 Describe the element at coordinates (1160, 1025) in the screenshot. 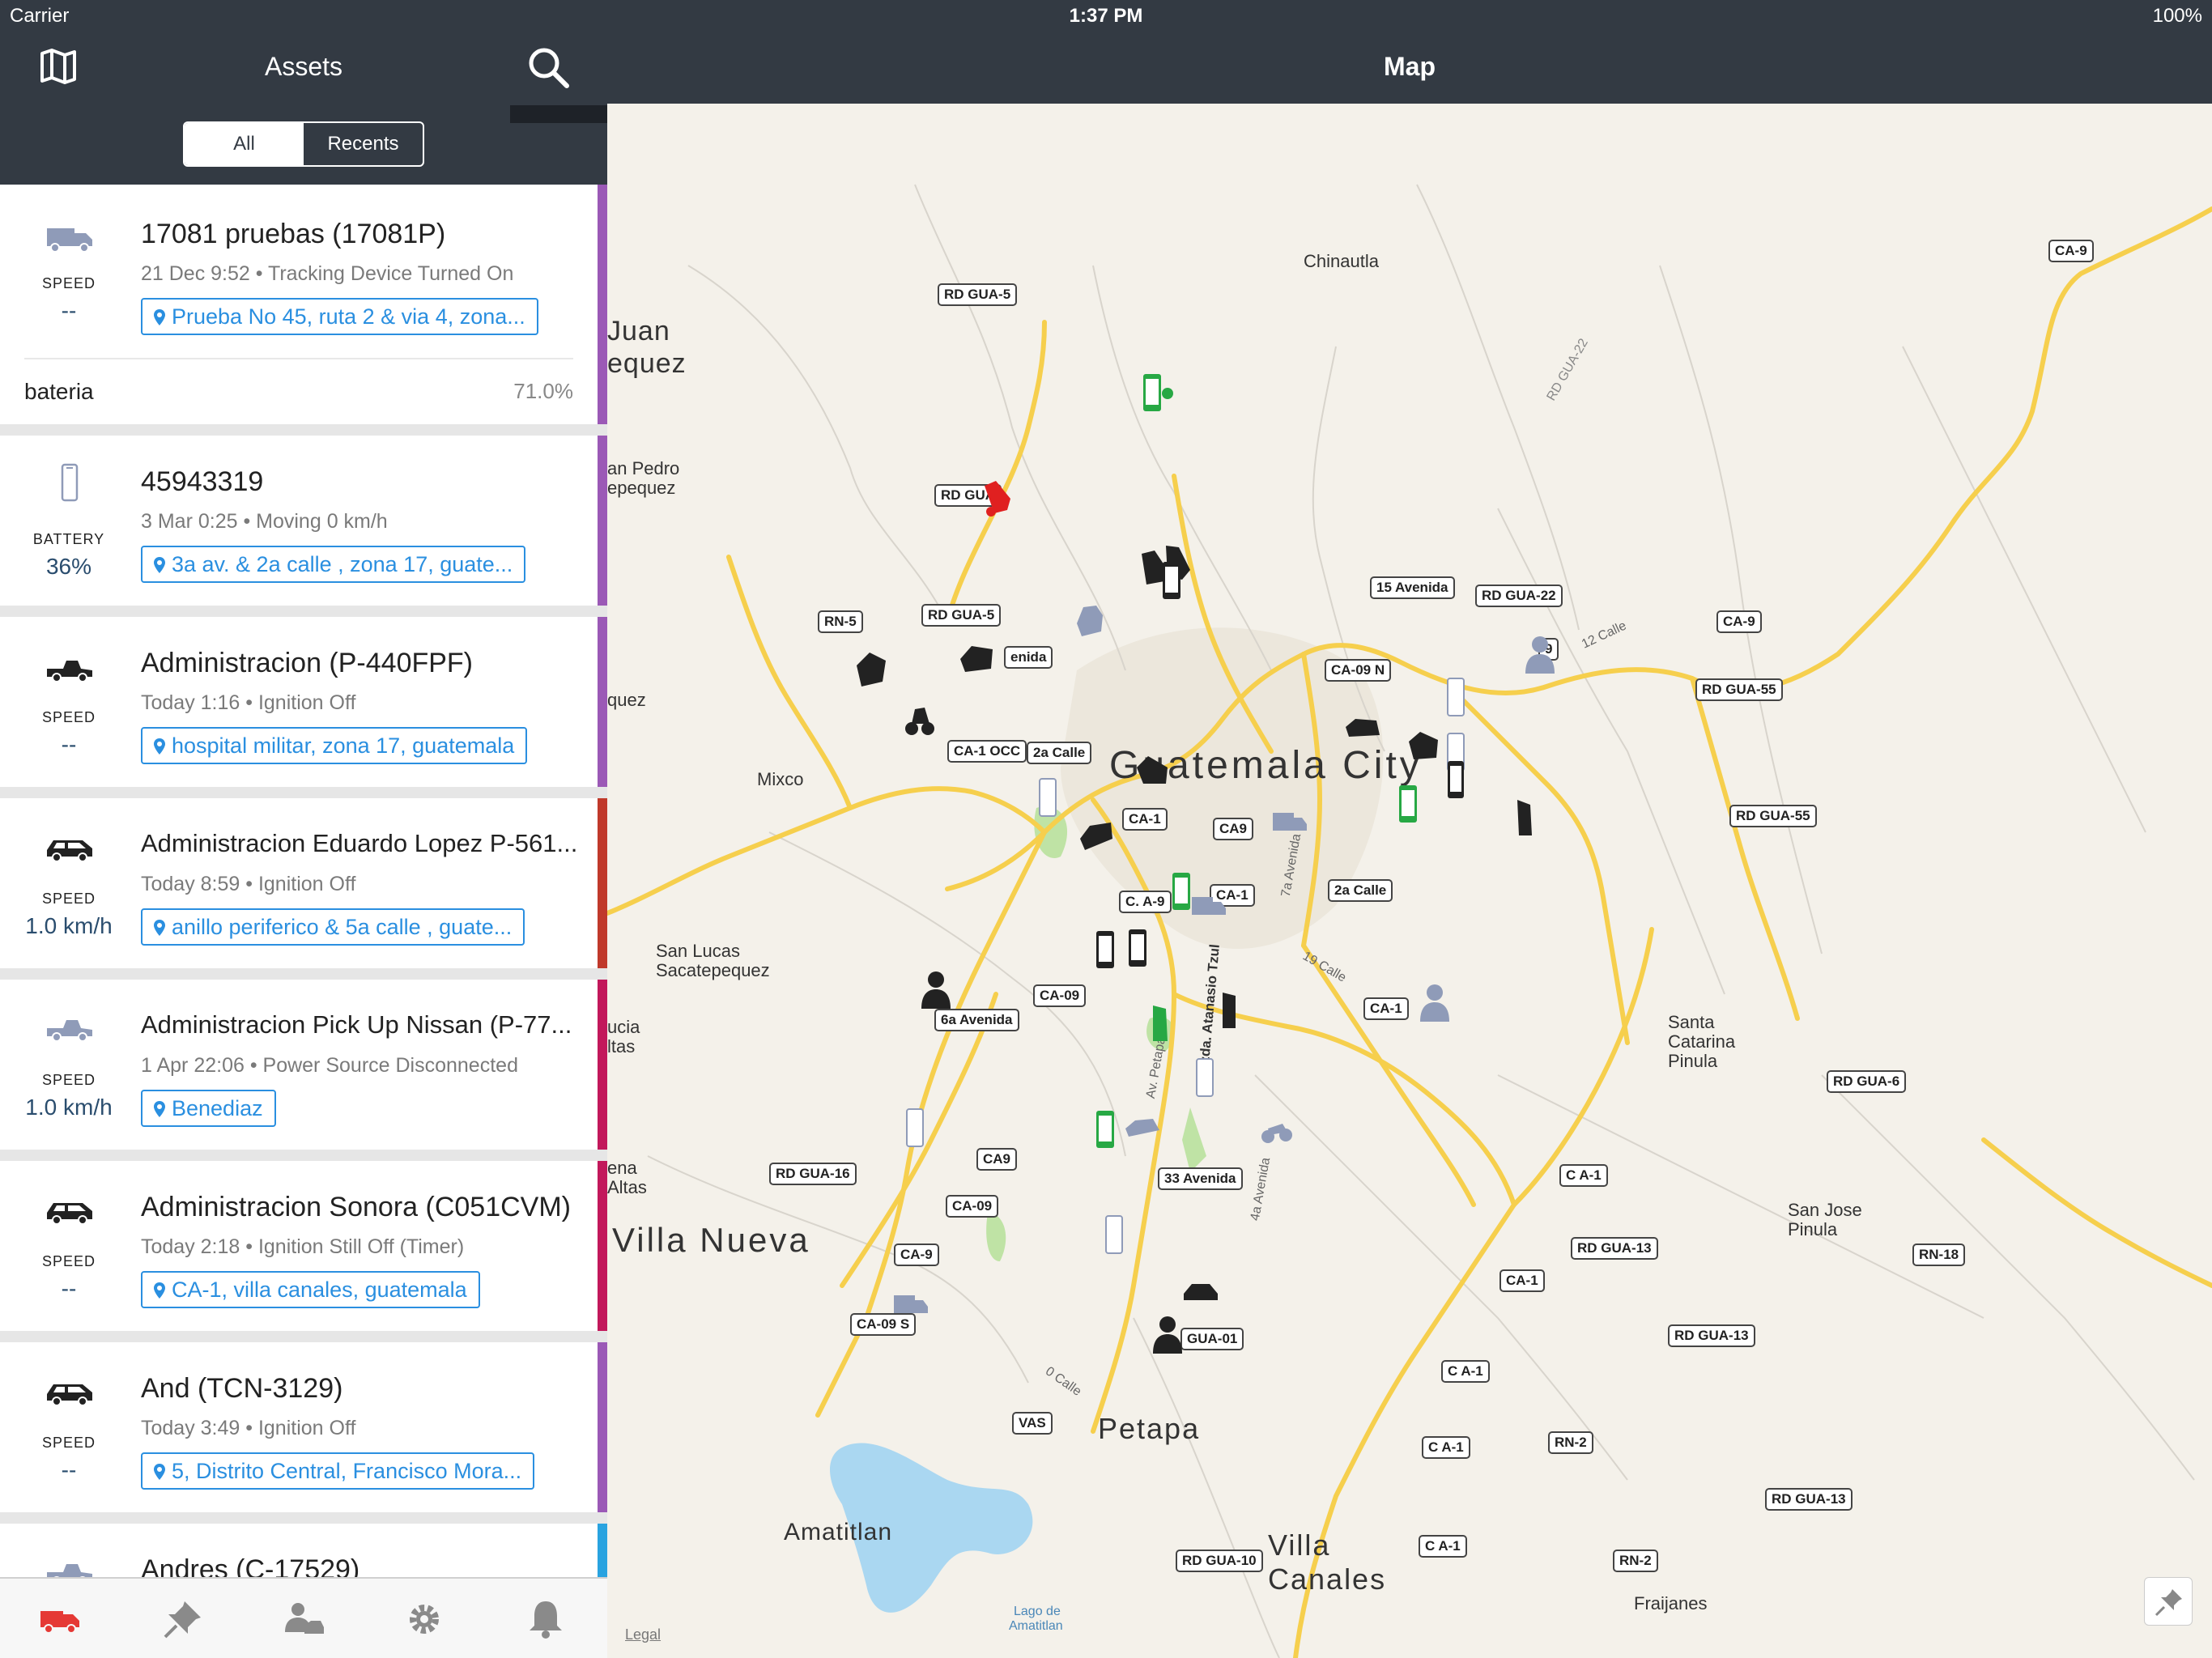

I see `map-marker-car-green` at that location.